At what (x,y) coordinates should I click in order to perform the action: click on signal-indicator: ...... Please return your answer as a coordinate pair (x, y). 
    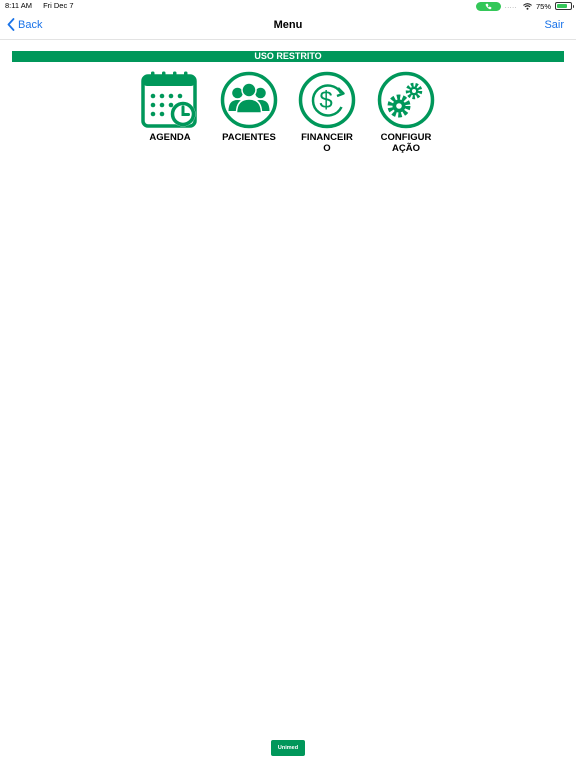
    Looking at the image, I should click on (510, 6).